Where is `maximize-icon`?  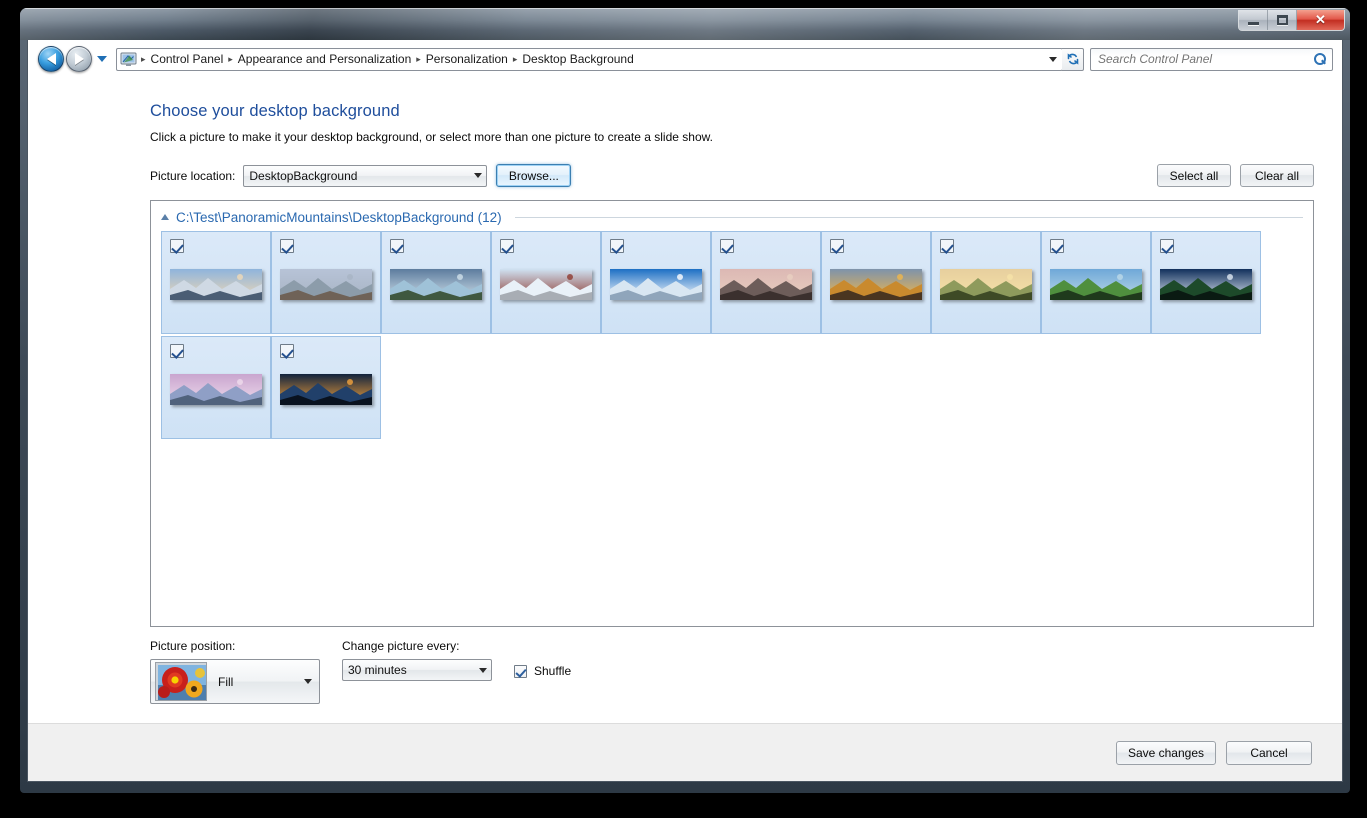
maximize-icon is located at coordinates (1282, 20).